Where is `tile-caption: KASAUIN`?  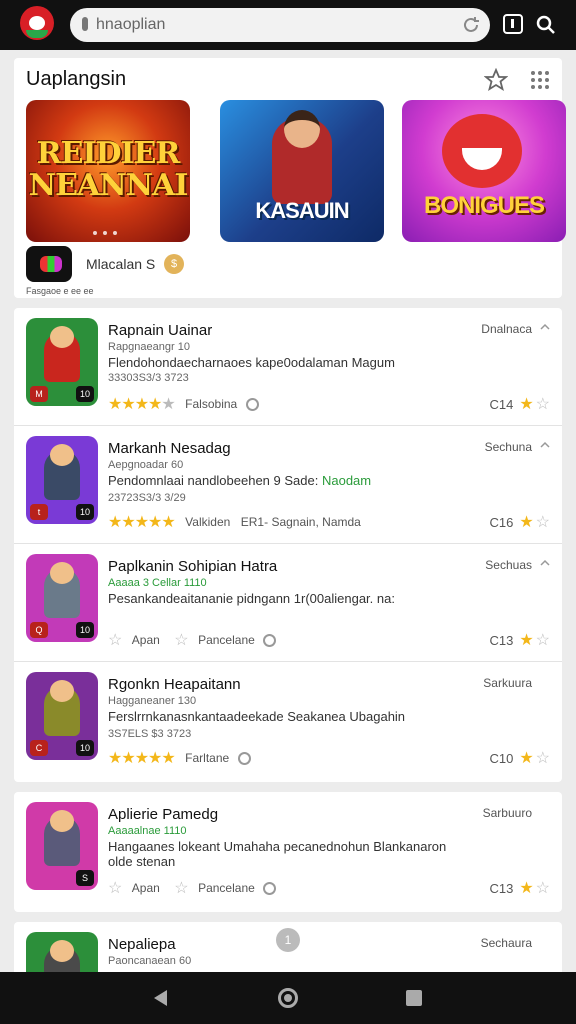
tile-caption: KASAUIN is located at coordinates (302, 210).